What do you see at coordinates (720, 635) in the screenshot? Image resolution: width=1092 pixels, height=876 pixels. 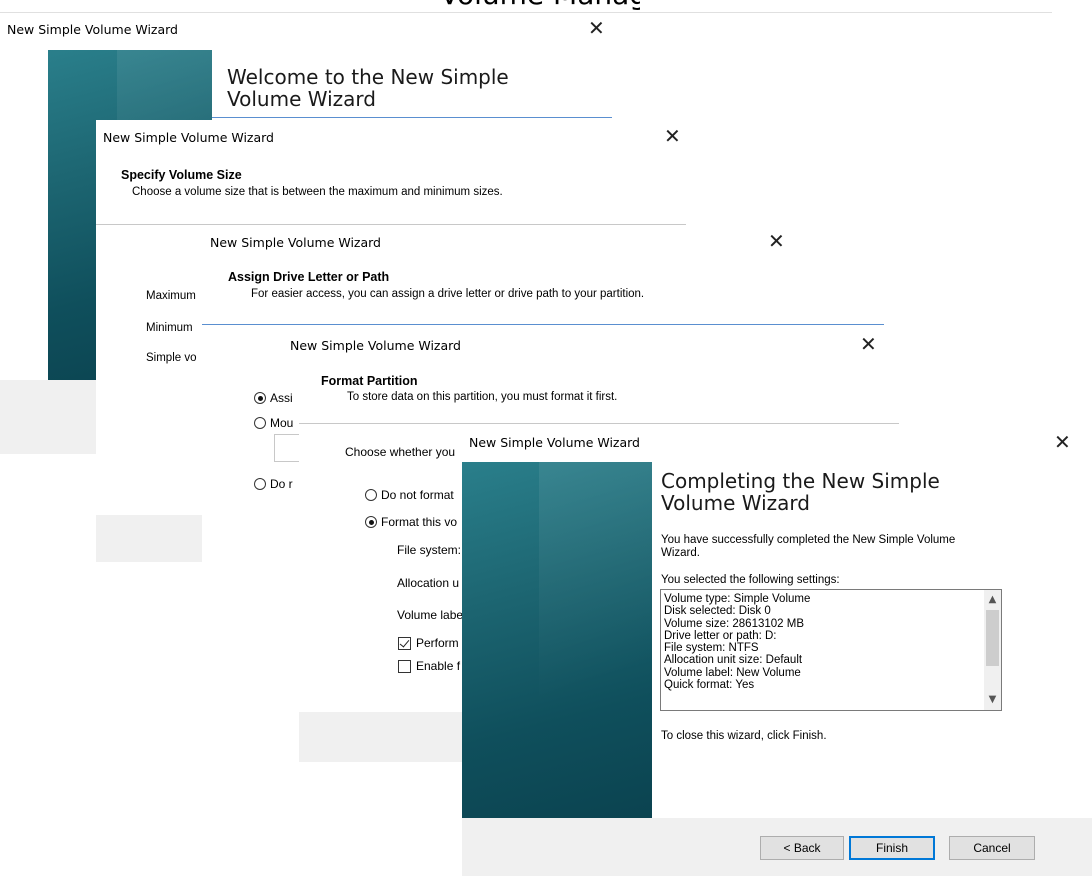 I see `list-item: Drive letter or path: D:` at bounding box center [720, 635].